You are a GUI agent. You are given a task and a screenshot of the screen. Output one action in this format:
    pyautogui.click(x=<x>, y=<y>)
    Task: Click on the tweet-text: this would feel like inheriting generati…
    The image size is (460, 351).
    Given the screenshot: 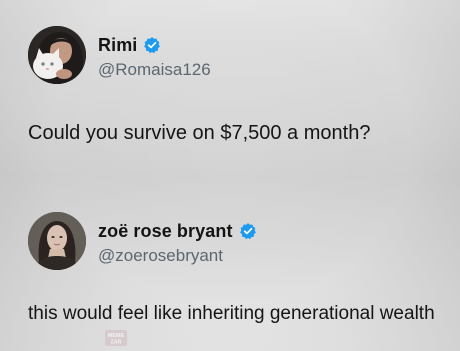 What is the action you would take?
    pyautogui.click(x=231, y=313)
    